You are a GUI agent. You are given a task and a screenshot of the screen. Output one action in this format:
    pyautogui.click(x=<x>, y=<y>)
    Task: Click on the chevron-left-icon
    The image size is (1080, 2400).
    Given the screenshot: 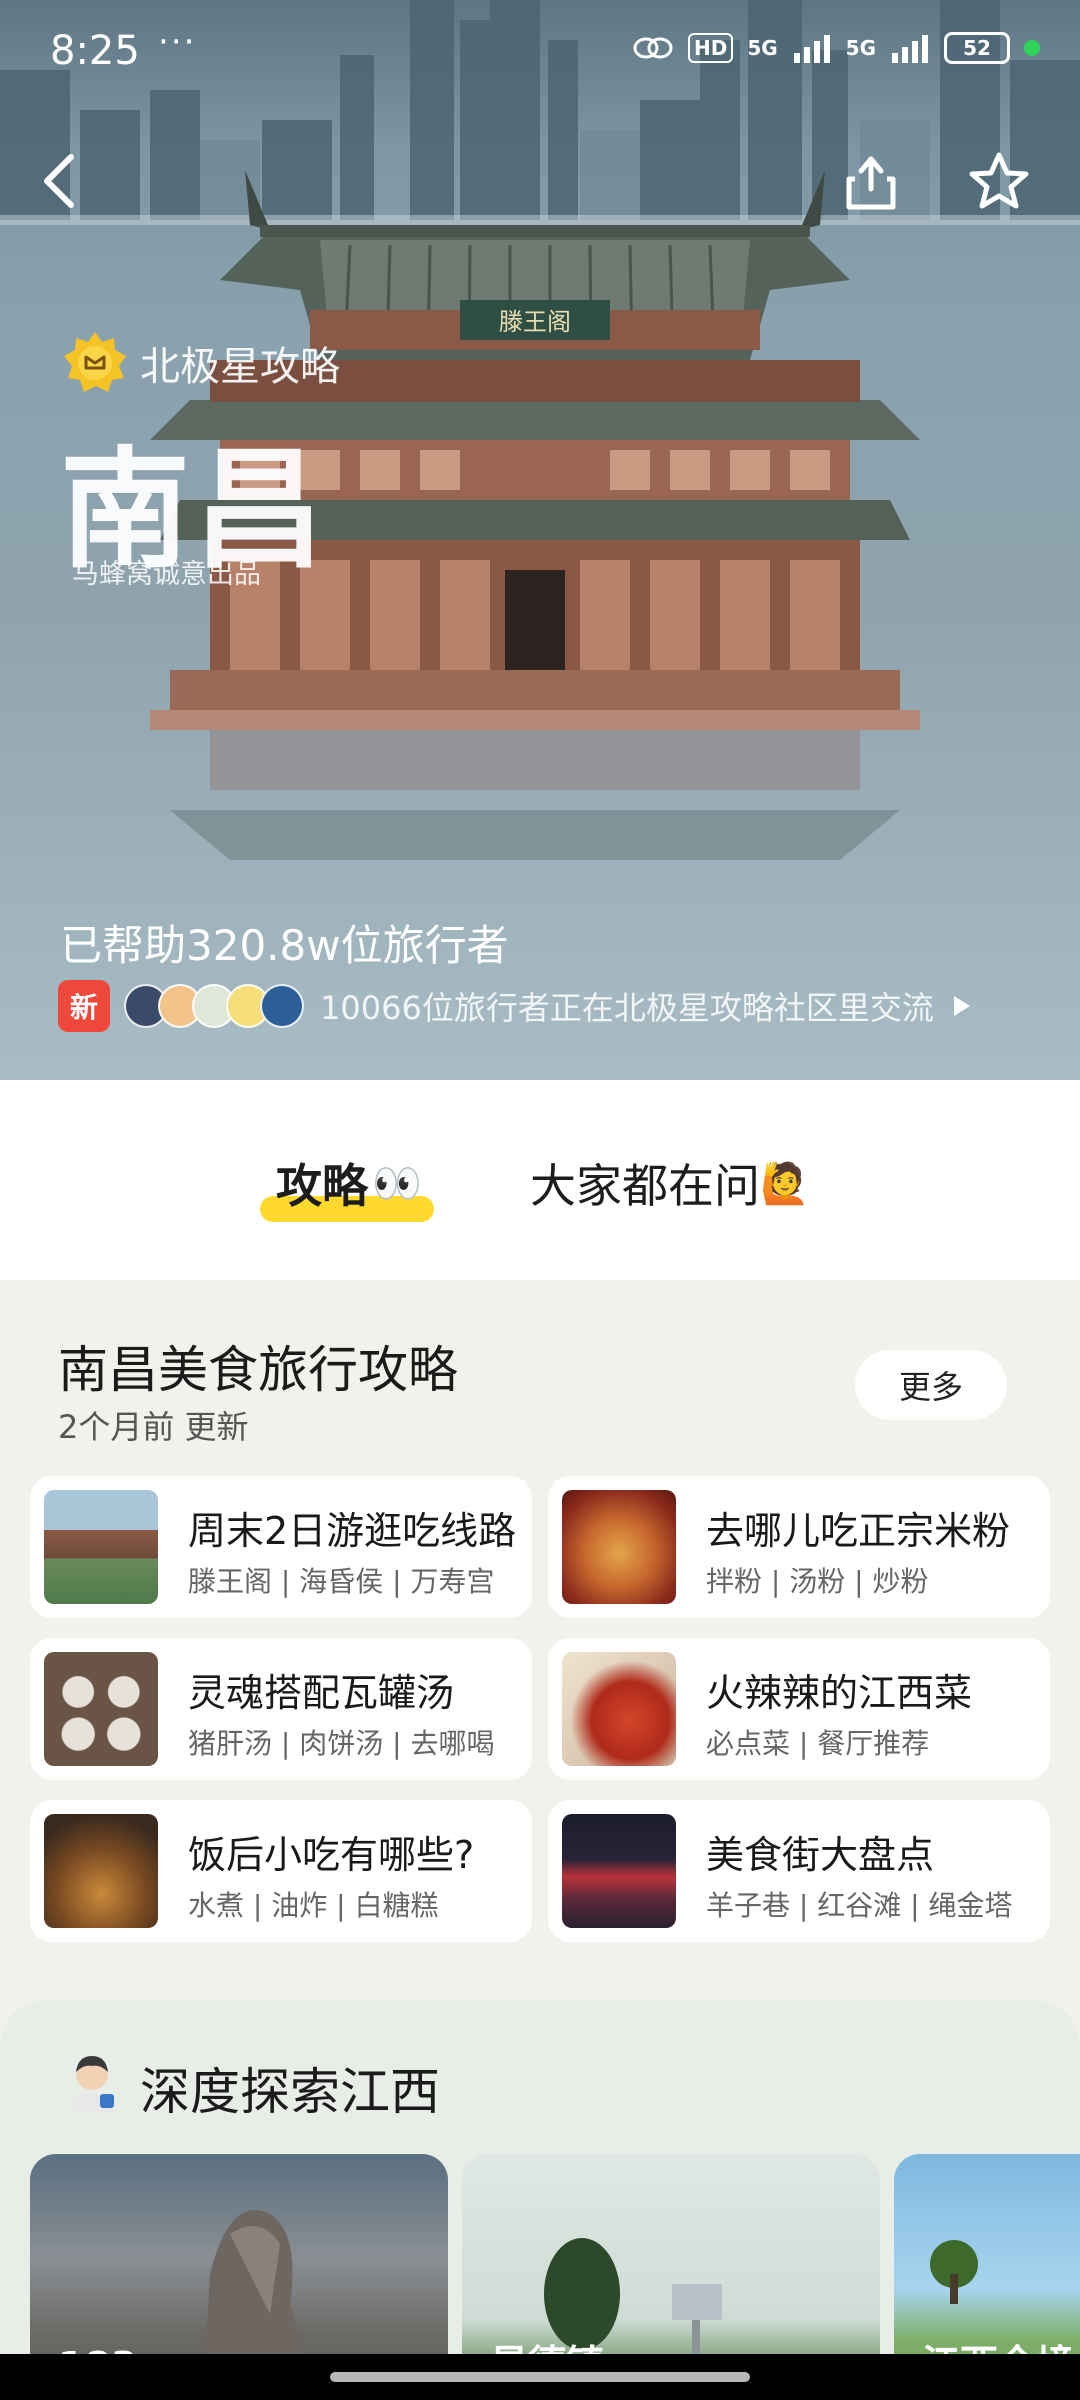 What is the action you would take?
    pyautogui.click(x=59, y=181)
    